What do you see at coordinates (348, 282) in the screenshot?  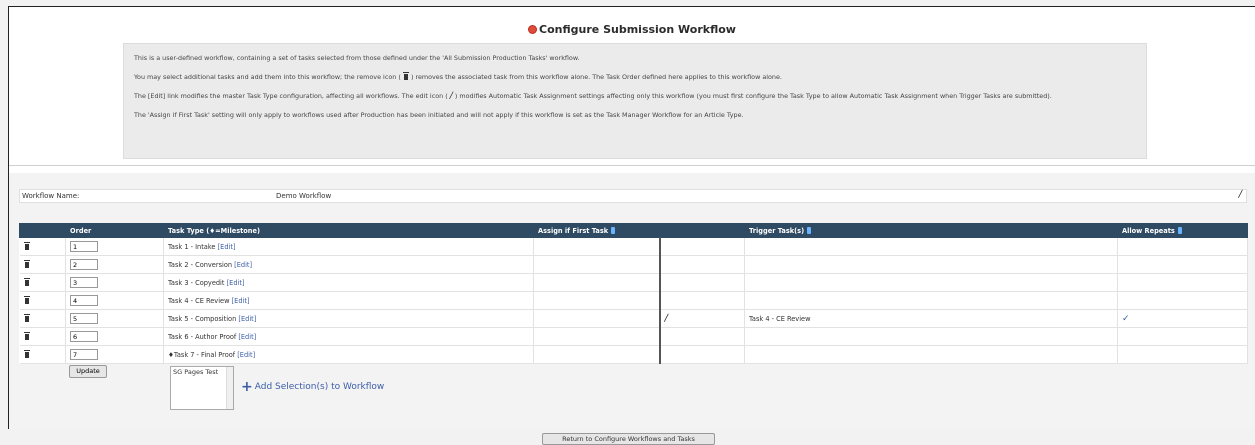 I see `task-cell: Task 3 - Copyedit [Edit]` at bounding box center [348, 282].